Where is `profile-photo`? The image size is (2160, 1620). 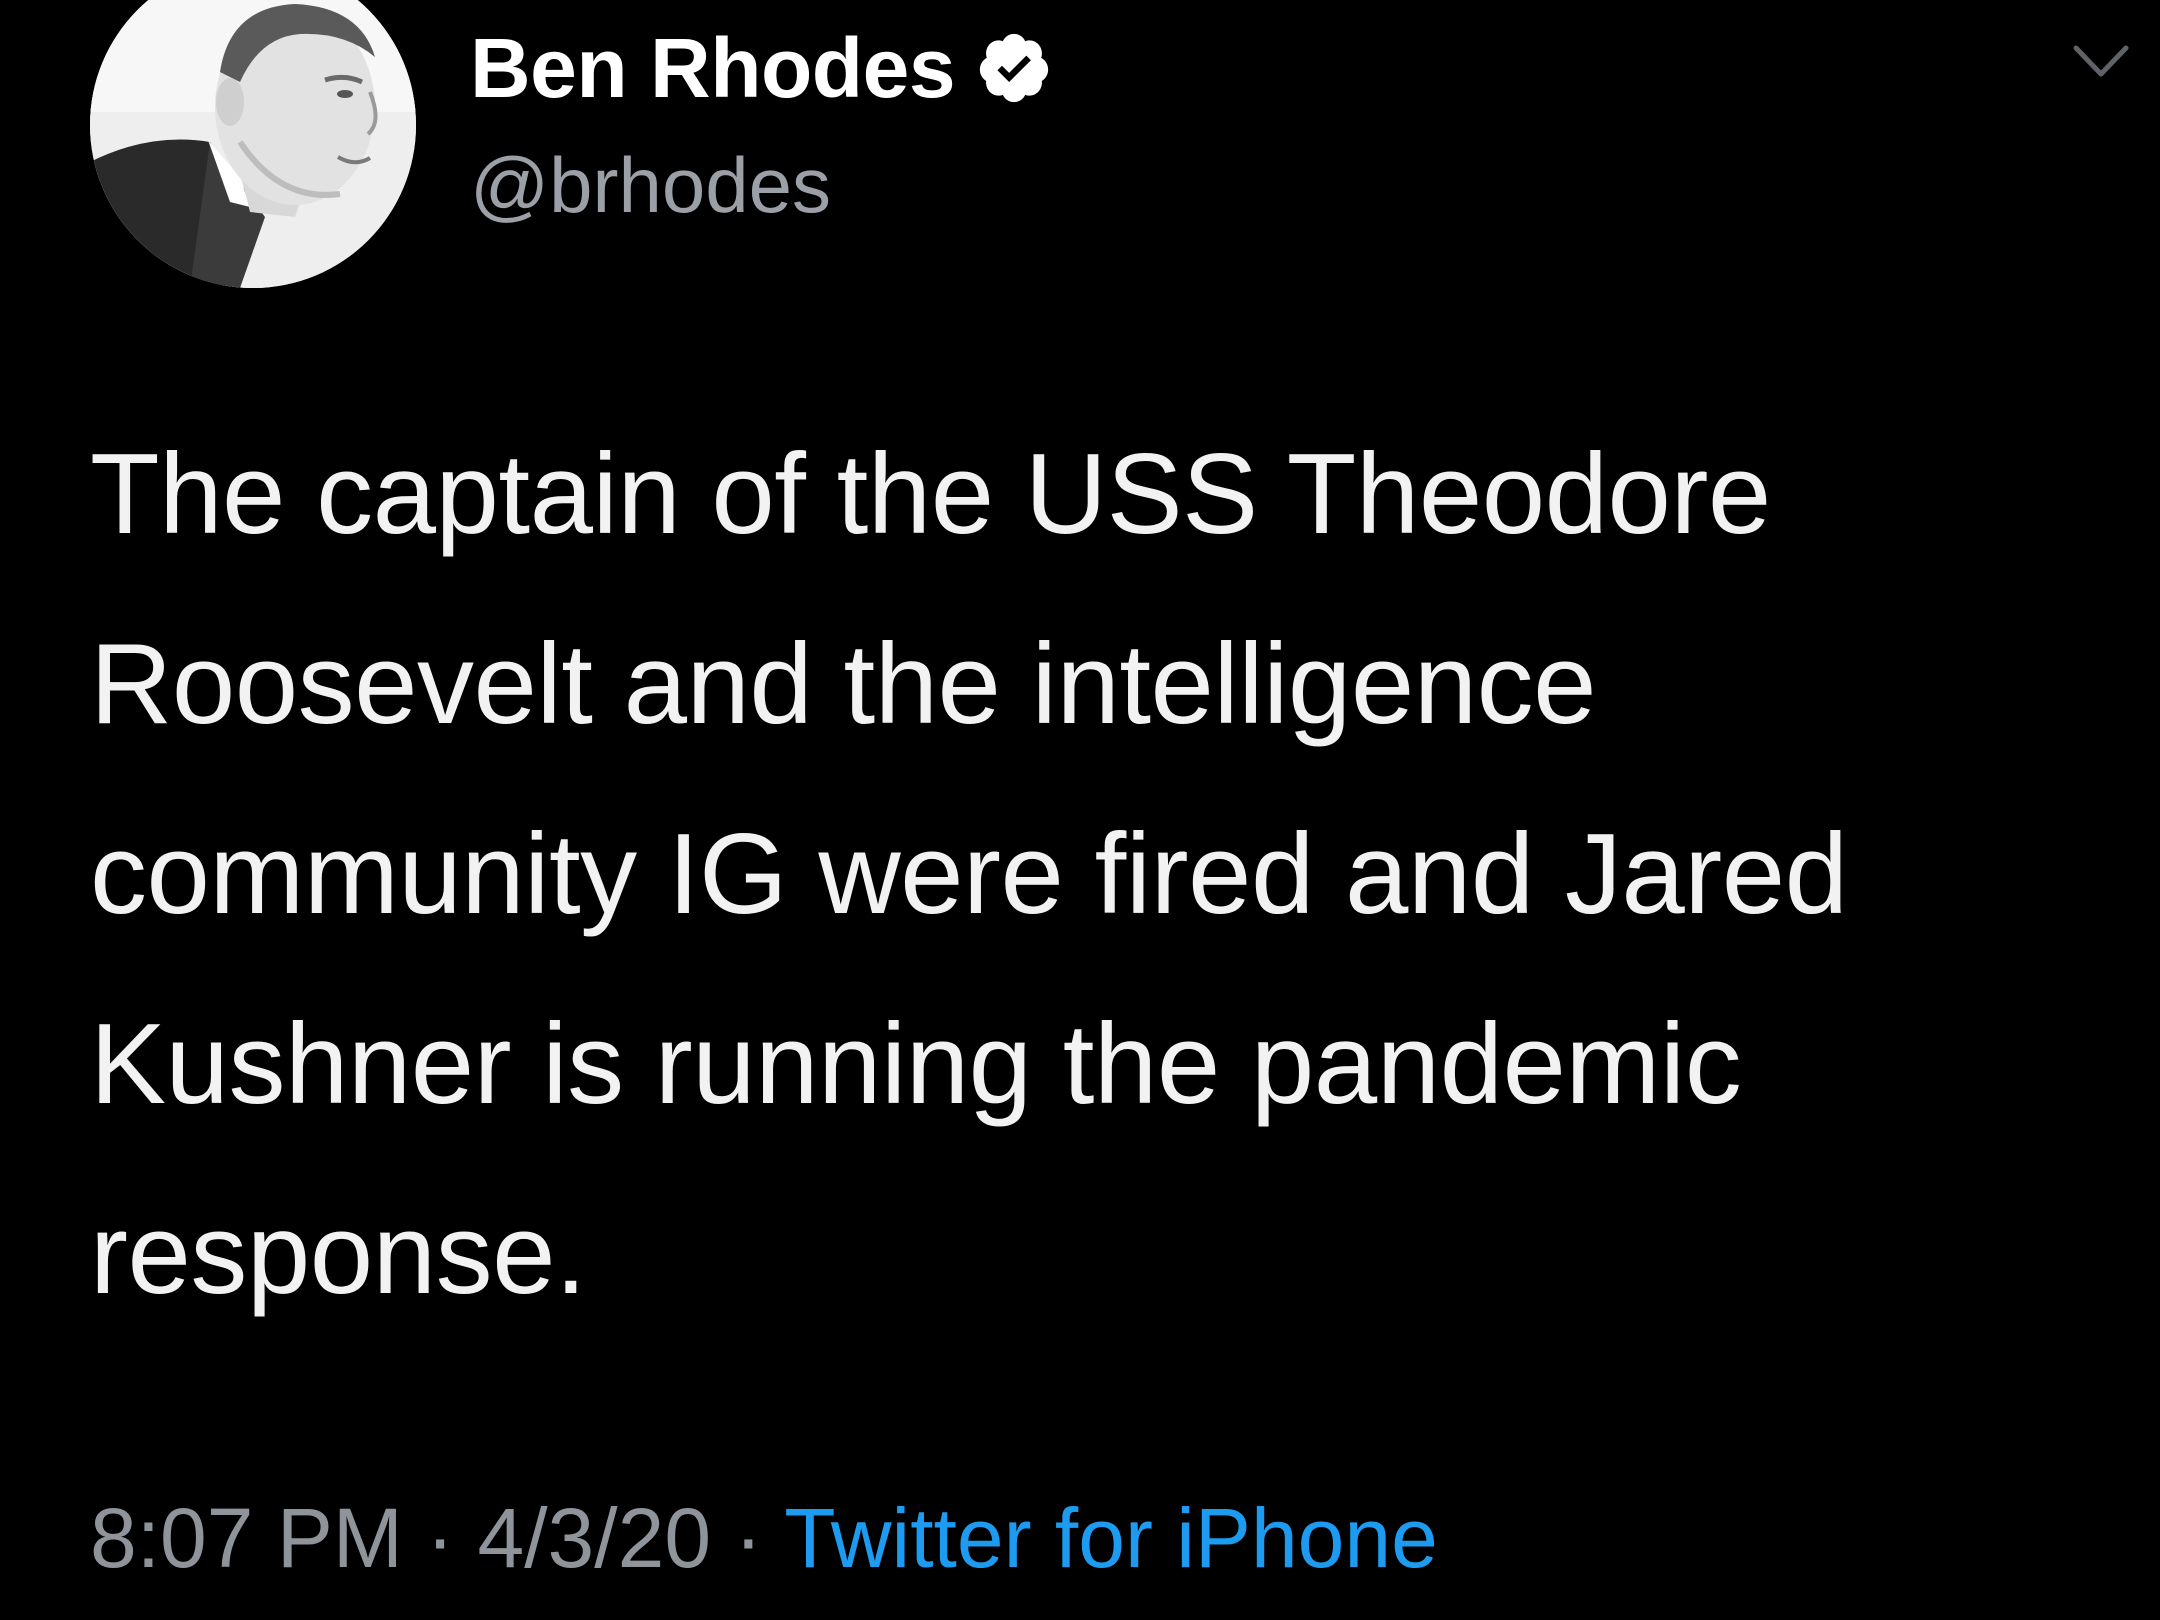
profile-photo is located at coordinates (253, 144).